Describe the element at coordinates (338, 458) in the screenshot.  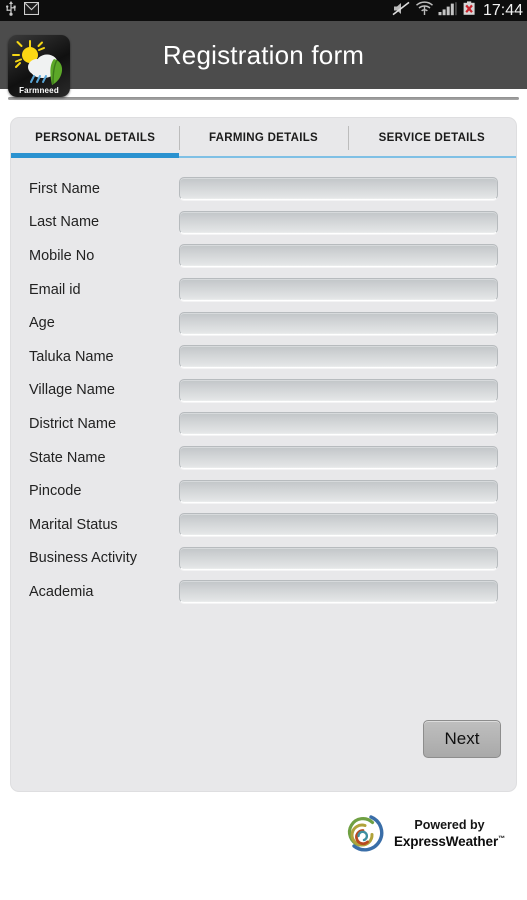
I see `state-name-input` at that location.